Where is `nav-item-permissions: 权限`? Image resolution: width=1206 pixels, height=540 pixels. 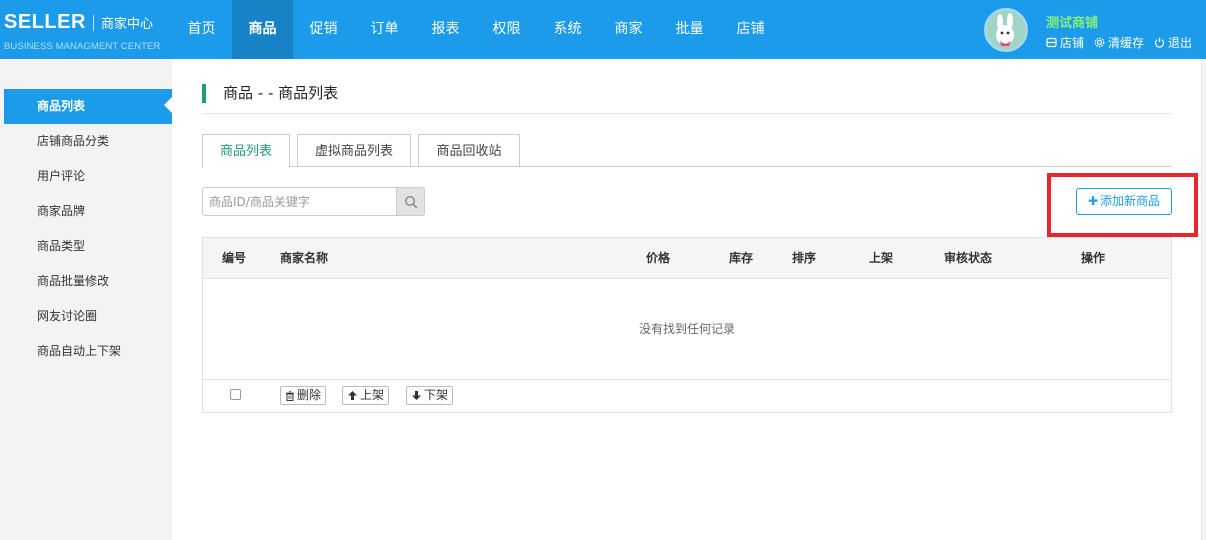 nav-item-permissions: 权限 is located at coordinates (506, 29).